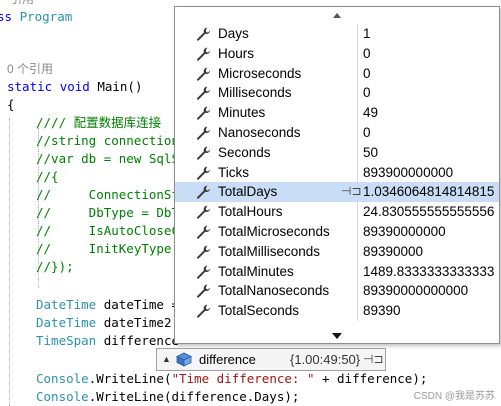  What do you see at coordinates (260, 73) in the screenshot?
I see `property-name: Microseconds` at bounding box center [260, 73].